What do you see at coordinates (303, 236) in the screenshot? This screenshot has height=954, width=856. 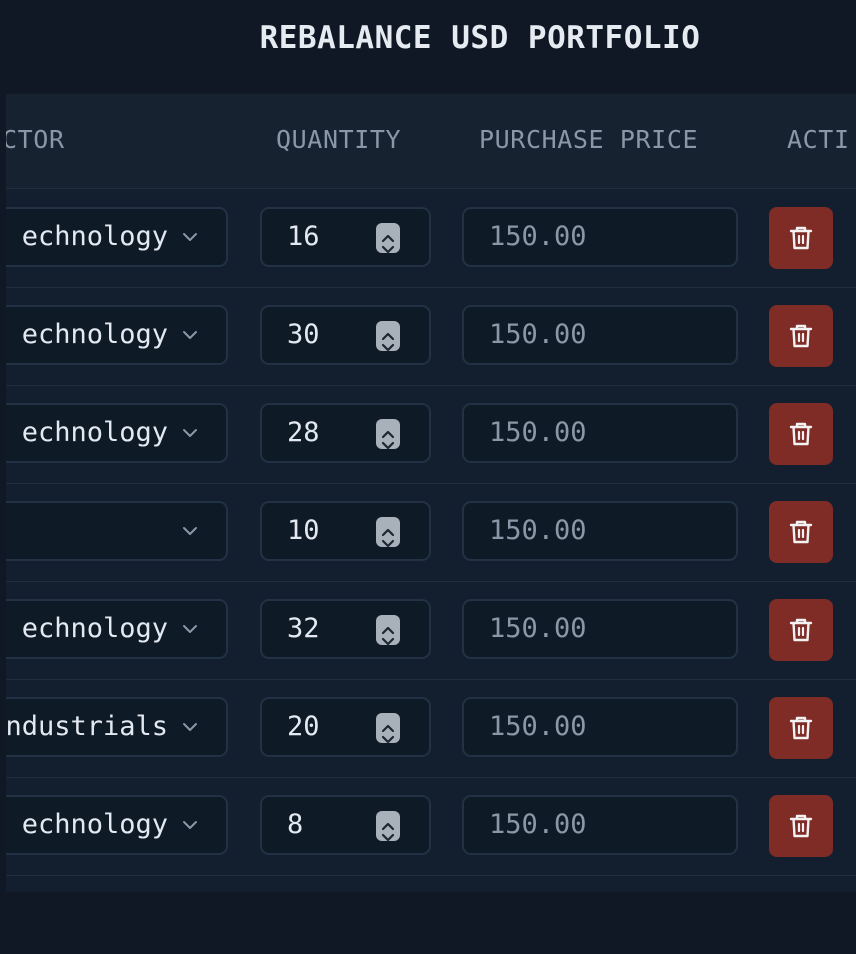 I see `quantity-value: 16` at bounding box center [303, 236].